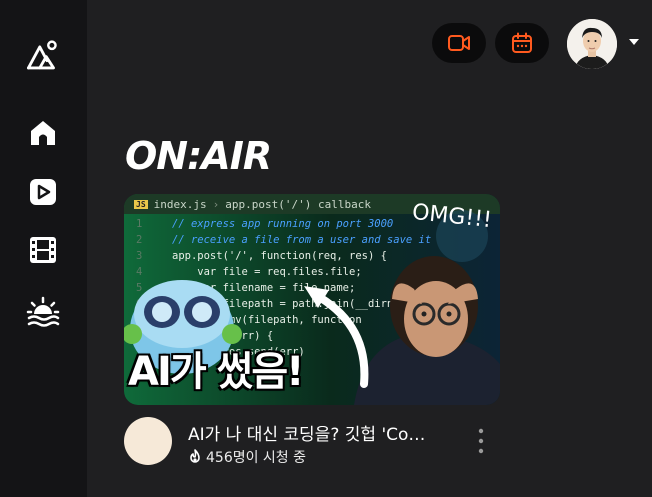 The image size is (652, 497). I want to click on kebab-menu-icon, so click(481, 441).